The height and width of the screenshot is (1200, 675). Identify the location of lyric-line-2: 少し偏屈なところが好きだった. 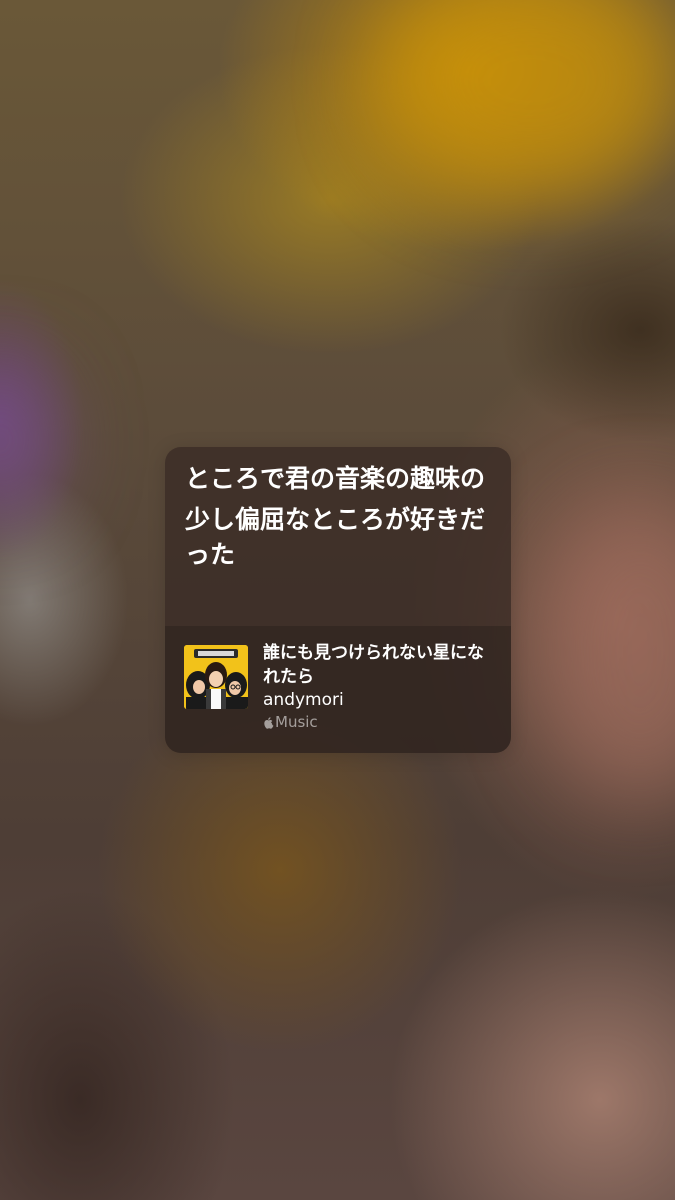
(335, 537).